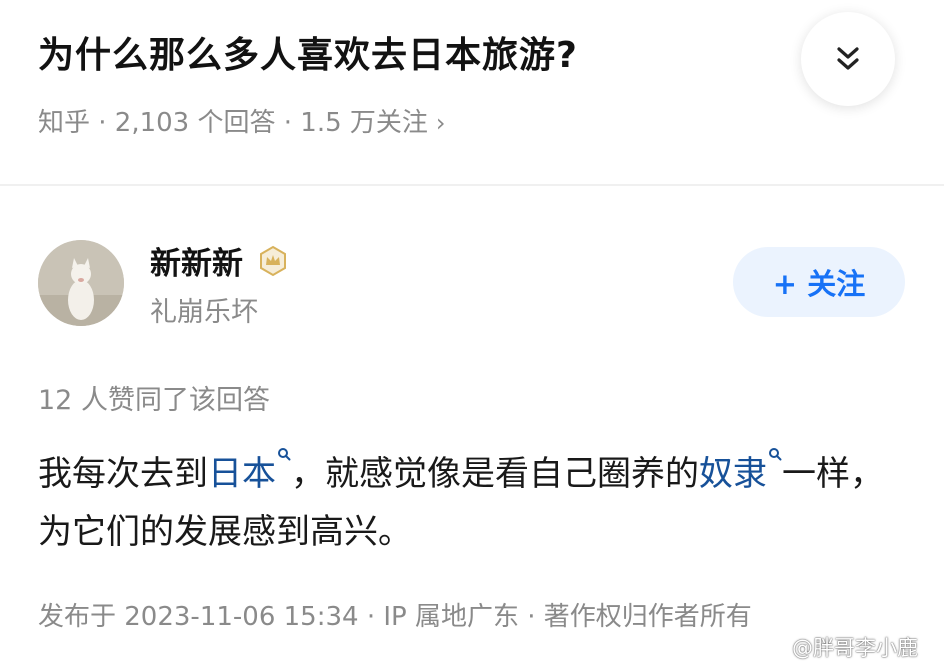 The height and width of the screenshot is (664, 944). What do you see at coordinates (273, 260) in the screenshot?
I see `crown-badge-icon` at bounding box center [273, 260].